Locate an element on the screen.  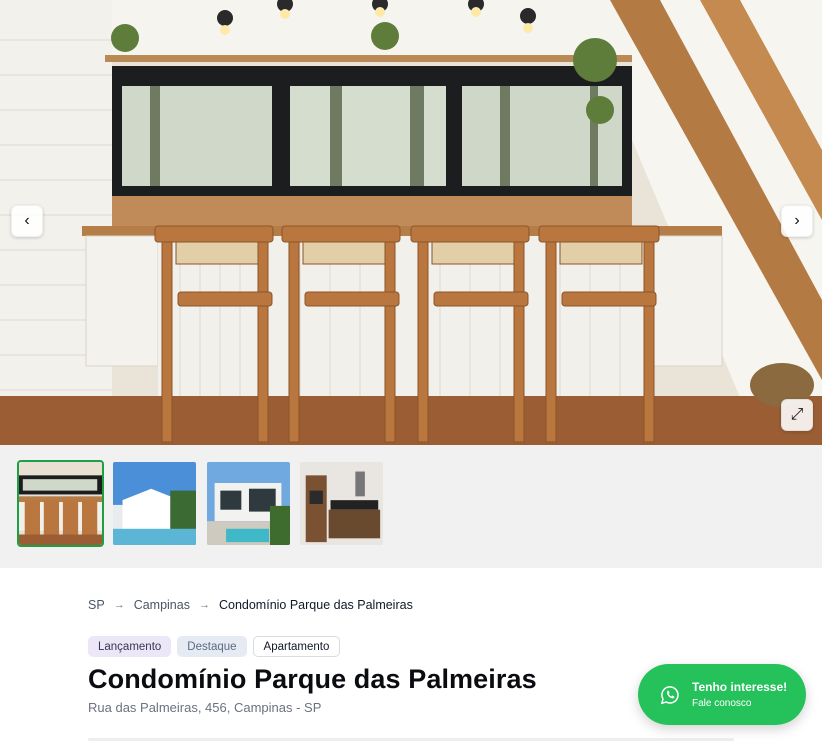
kitchen-thumbnail-image is located at coordinates (60, 503).